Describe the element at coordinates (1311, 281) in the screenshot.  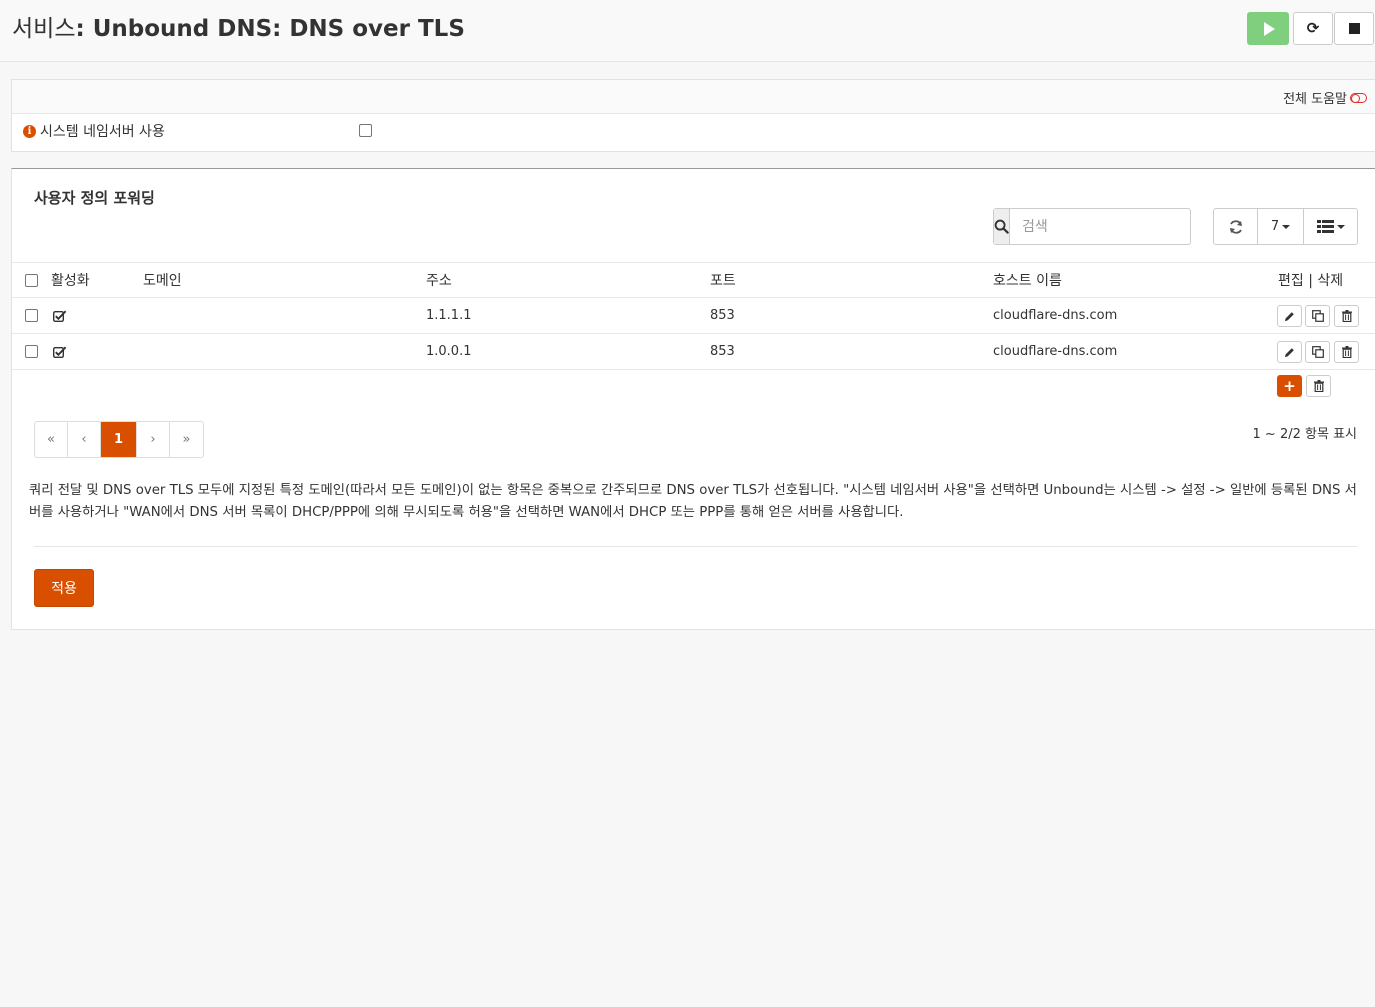
I see `col-commands: 편집 | 삭제` at that location.